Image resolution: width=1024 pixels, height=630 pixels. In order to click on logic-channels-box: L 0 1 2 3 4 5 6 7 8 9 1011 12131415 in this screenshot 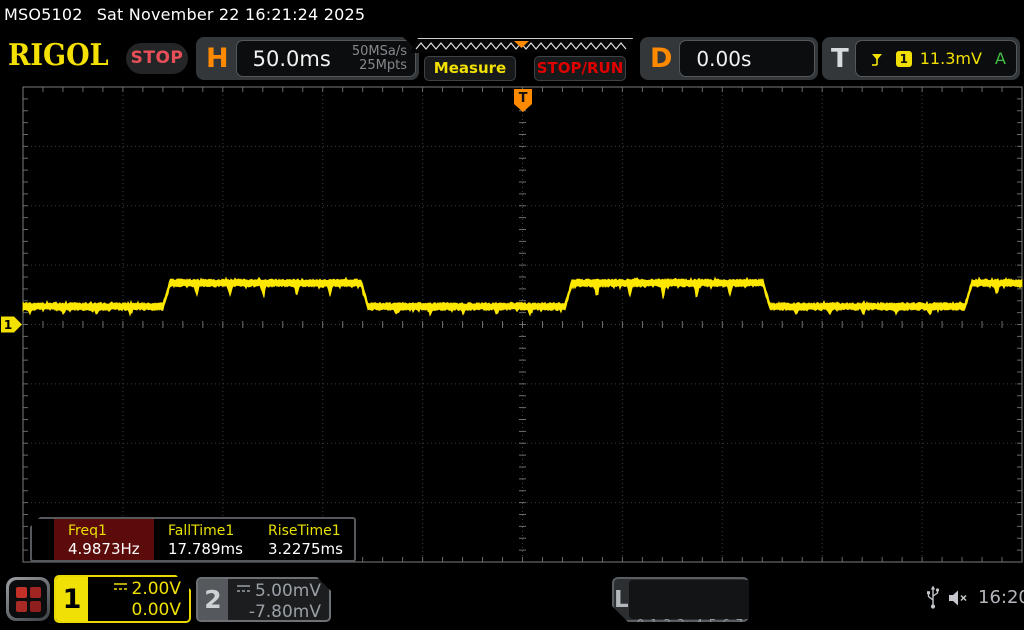, I will do `click(680, 599)`.